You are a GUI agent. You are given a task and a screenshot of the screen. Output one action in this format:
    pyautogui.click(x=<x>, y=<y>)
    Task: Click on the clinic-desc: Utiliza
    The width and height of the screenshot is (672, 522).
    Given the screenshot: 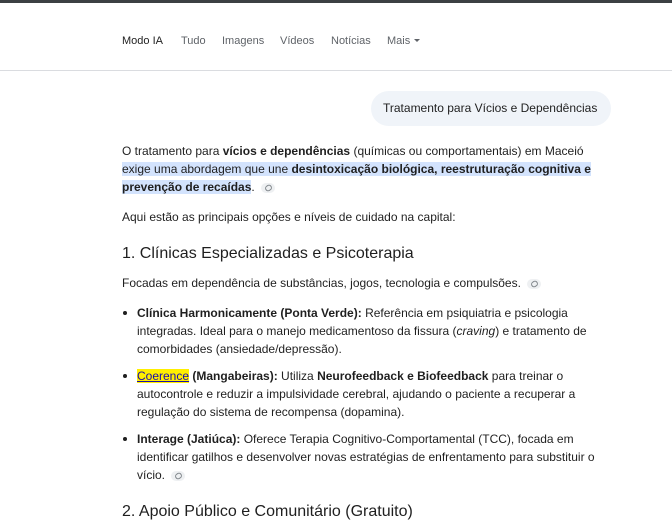 What is the action you would take?
    pyautogui.click(x=297, y=376)
    